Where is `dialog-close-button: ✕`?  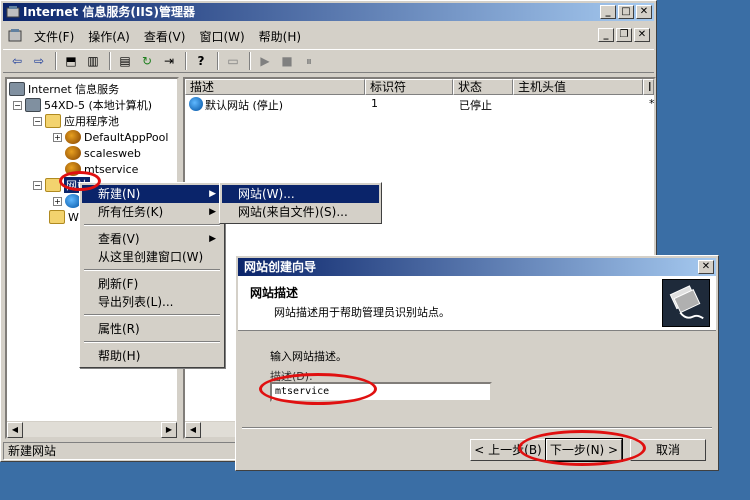 dialog-close-button: ✕ is located at coordinates (706, 267).